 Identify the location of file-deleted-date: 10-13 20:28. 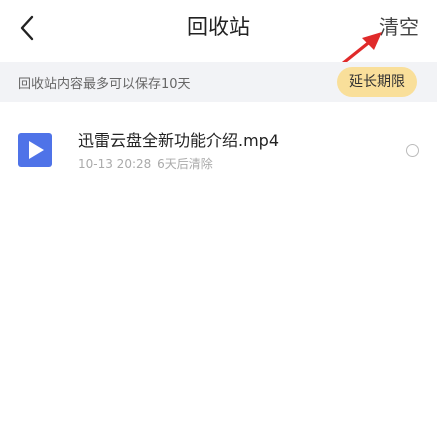
(115, 164).